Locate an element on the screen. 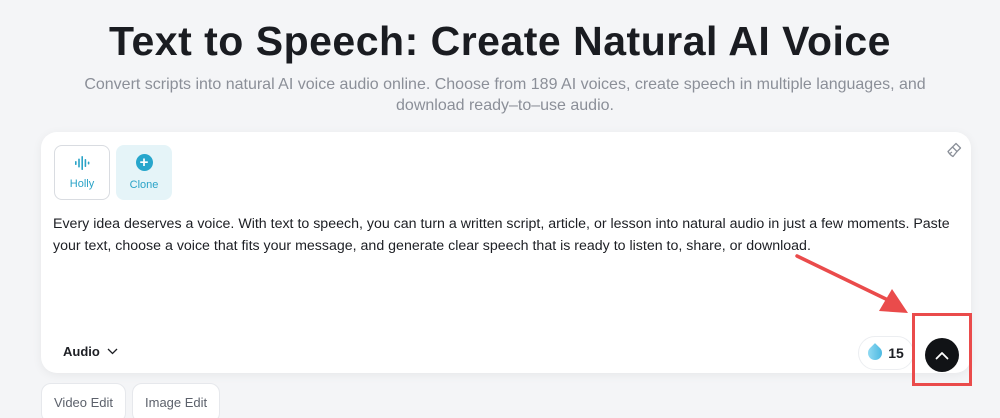  tab-image-edit: Image Edit is located at coordinates (176, 400).